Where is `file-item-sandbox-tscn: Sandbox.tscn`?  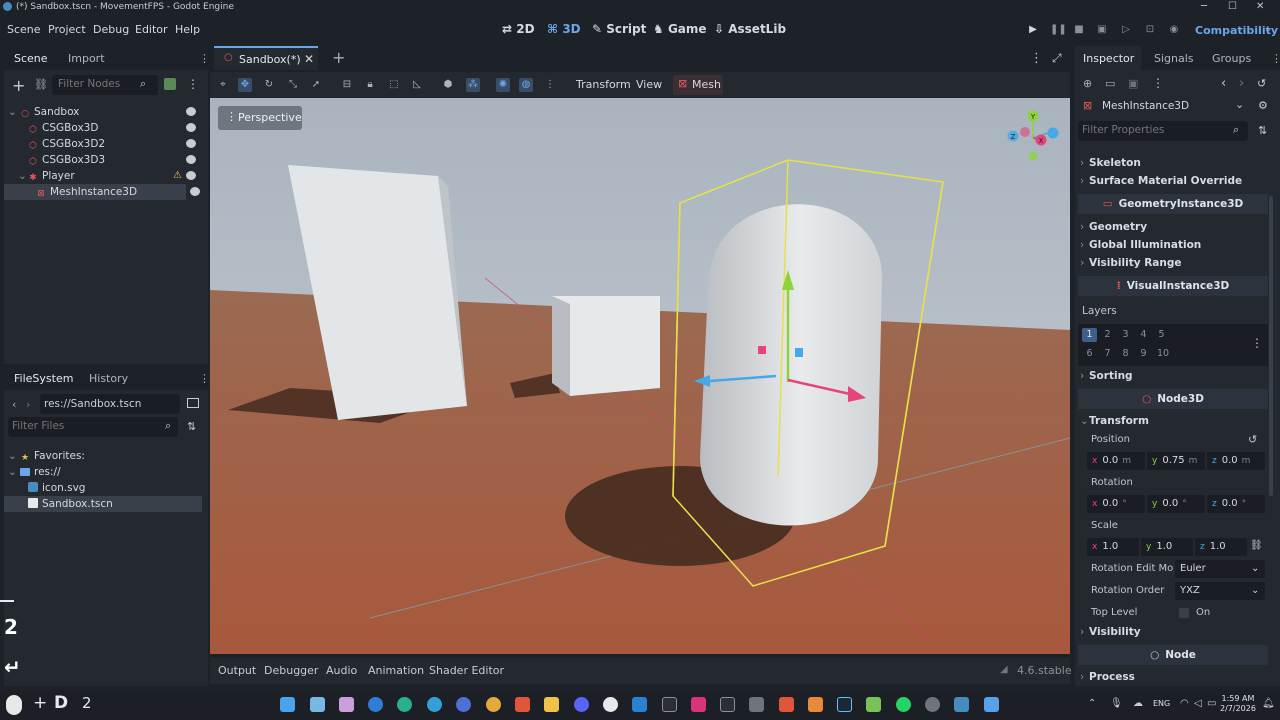
file-item-sandbox-tscn: Sandbox.tscn is located at coordinates (103, 504).